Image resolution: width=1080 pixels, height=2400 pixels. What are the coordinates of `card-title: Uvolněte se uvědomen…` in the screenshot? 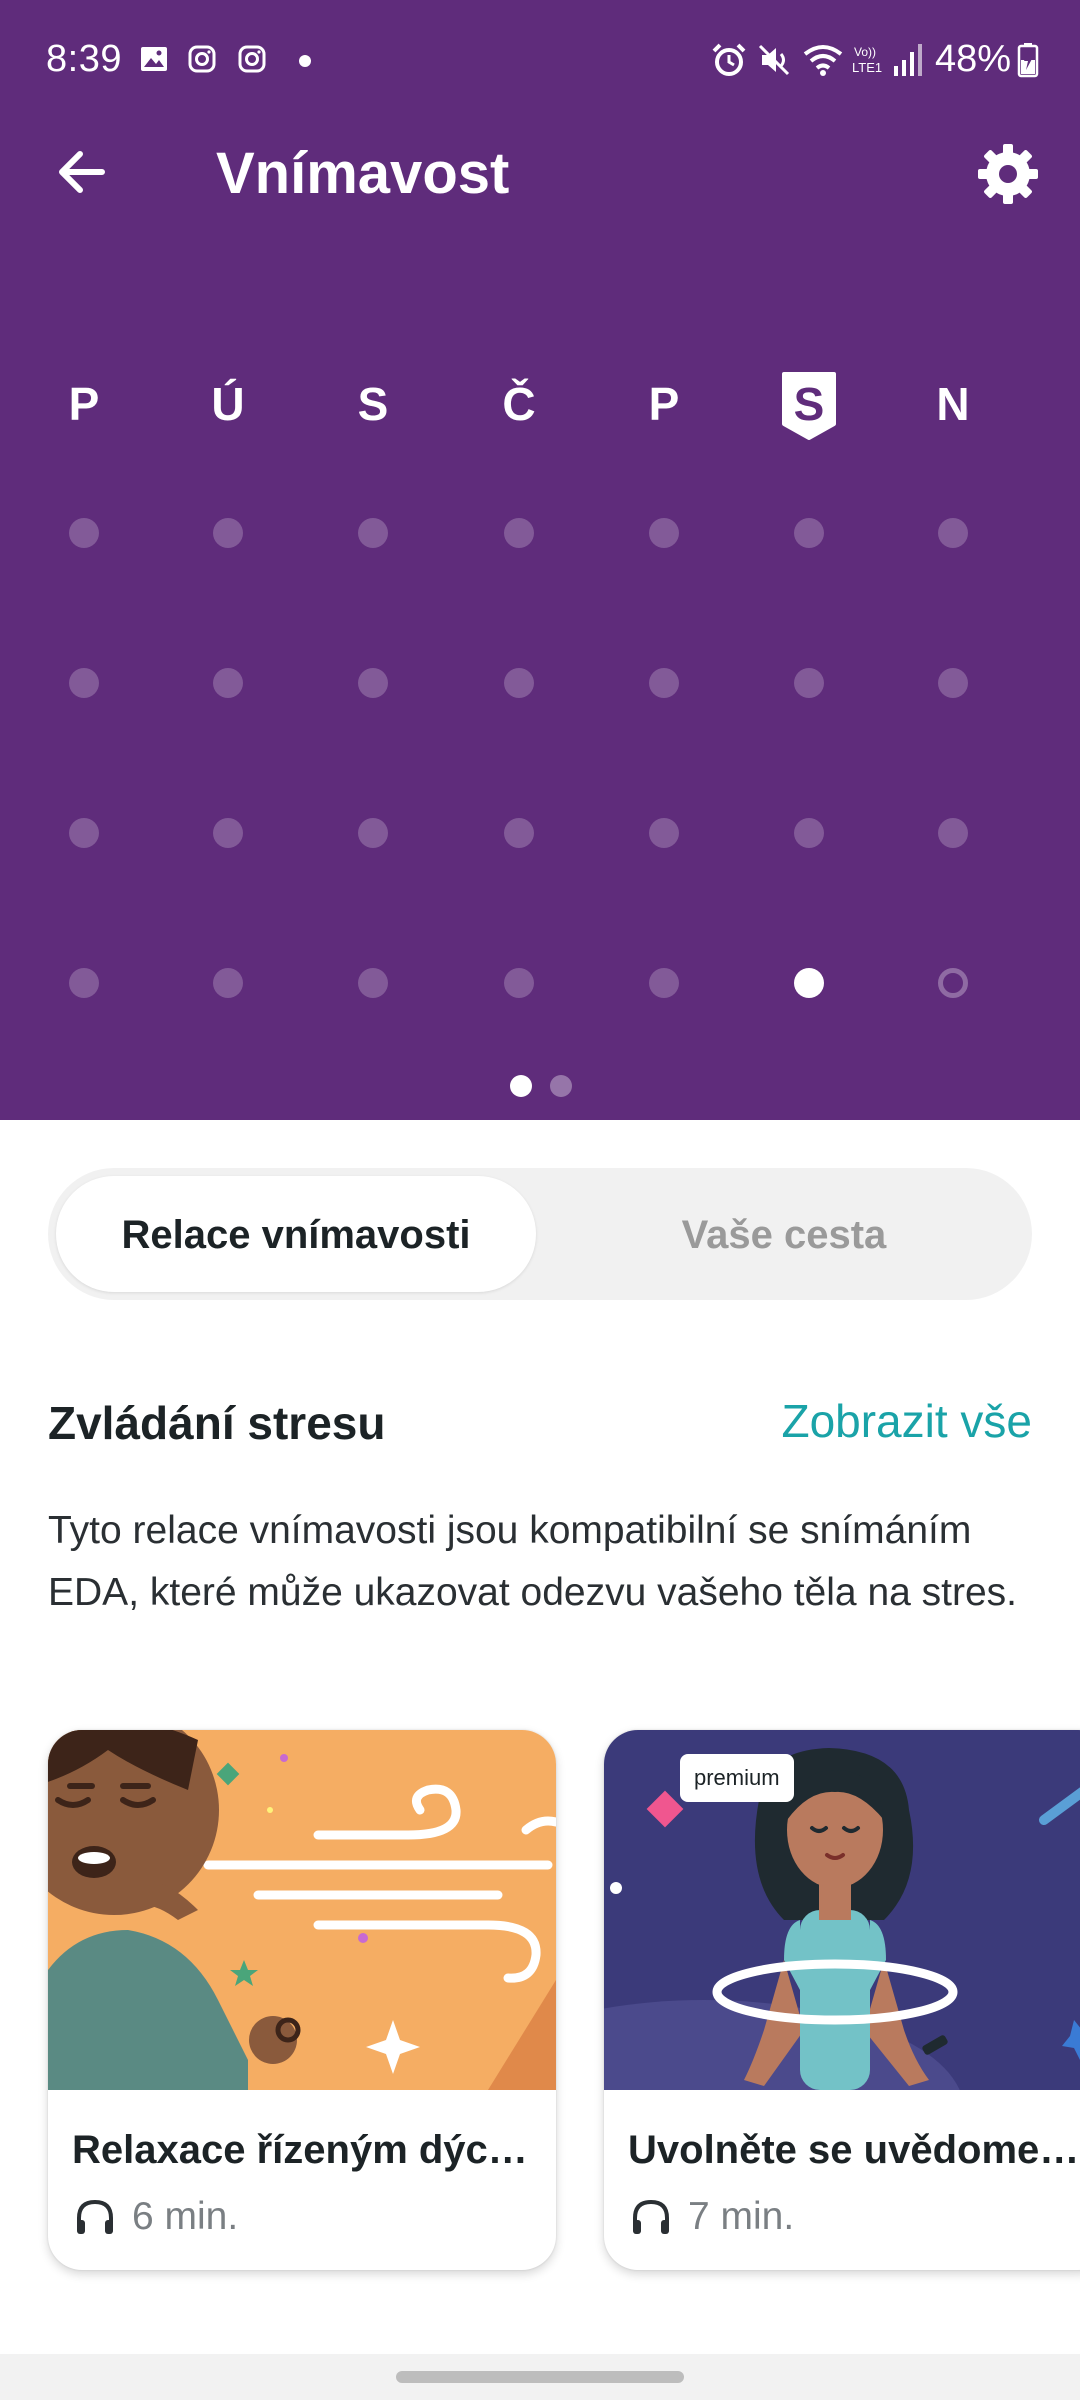 It's located at (854, 2150).